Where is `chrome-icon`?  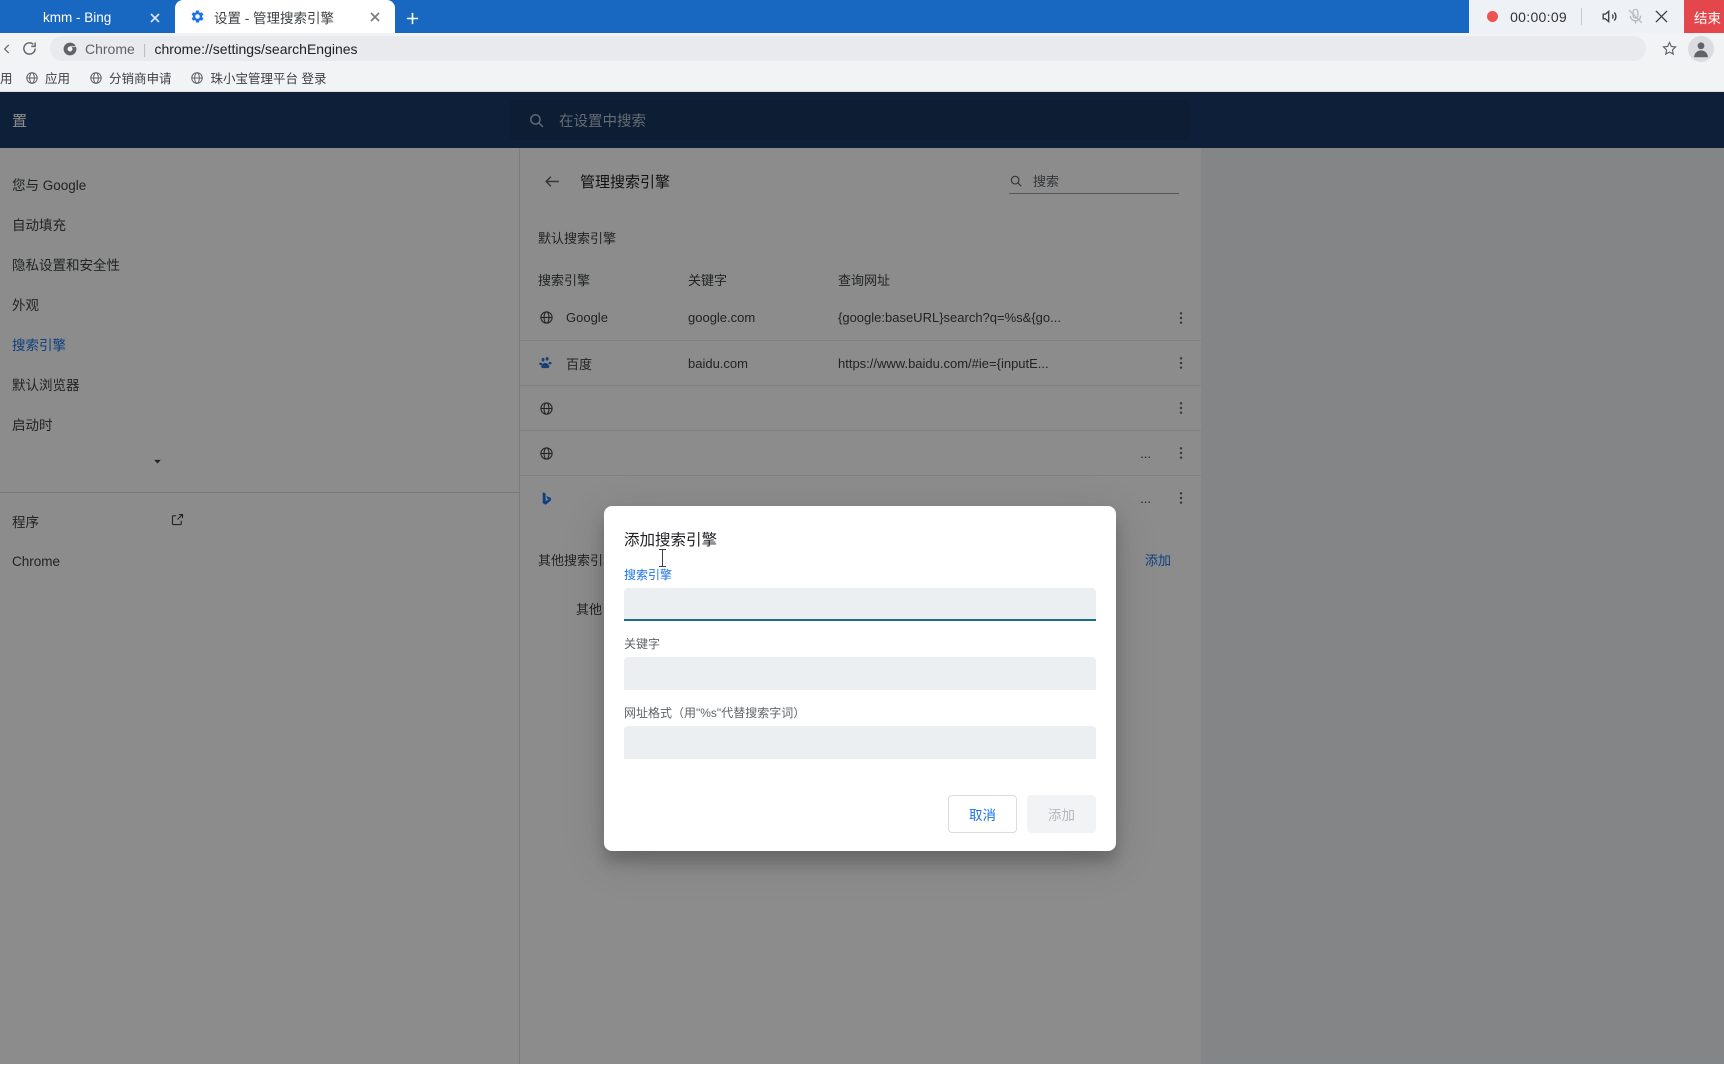
chrome-icon is located at coordinates (70, 49).